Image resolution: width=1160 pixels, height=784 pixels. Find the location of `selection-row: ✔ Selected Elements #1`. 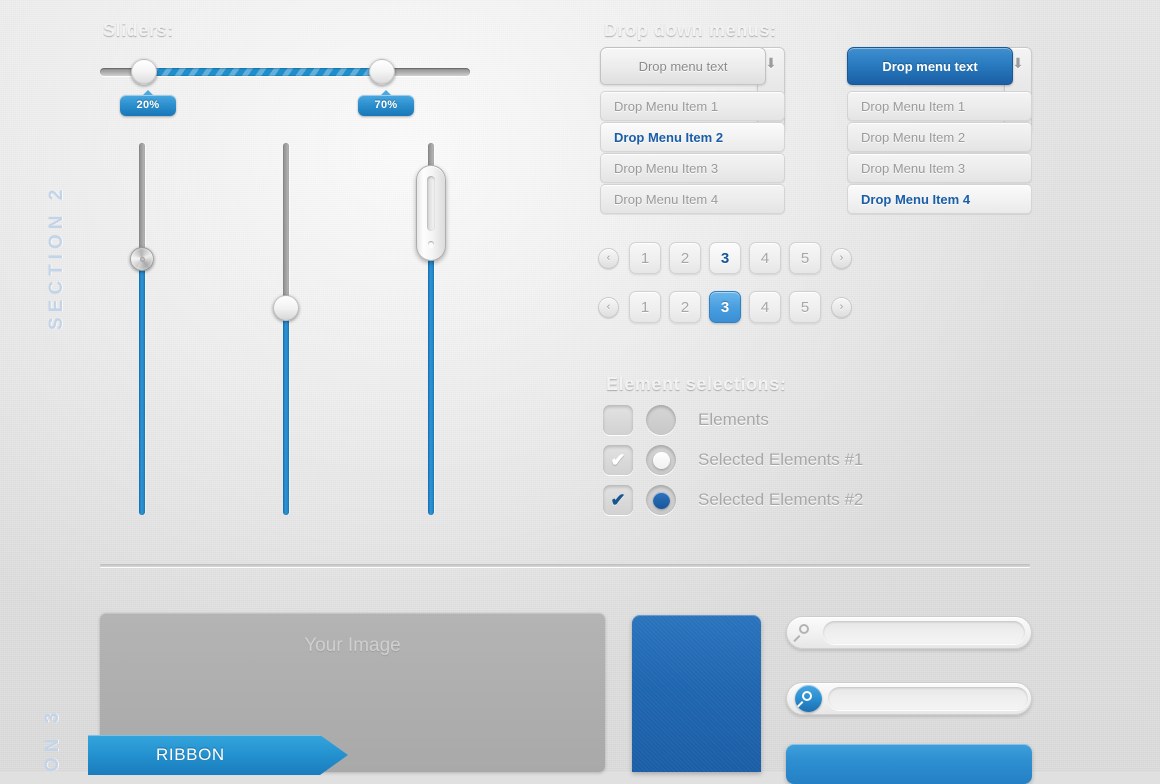

selection-row: ✔ Selected Elements #1 is located at coordinates (733, 460).